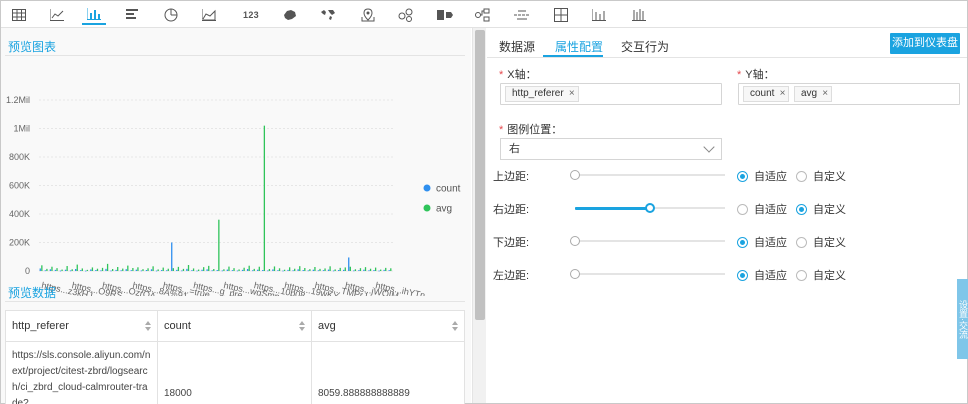 This screenshot has width=968, height=404. What do you see at coordinates (522, 14) in the screenshot?
I see `word-cloud-icon` at bounding box center [522, 14].